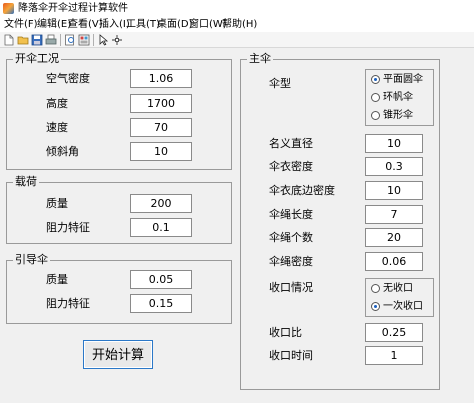 Image resolution: width=474 pixels, height=403 pixels. Describe the element at coordinates (285, 332) in the screenshot. I see `reefing-ratio-label: 收口比` at that location.